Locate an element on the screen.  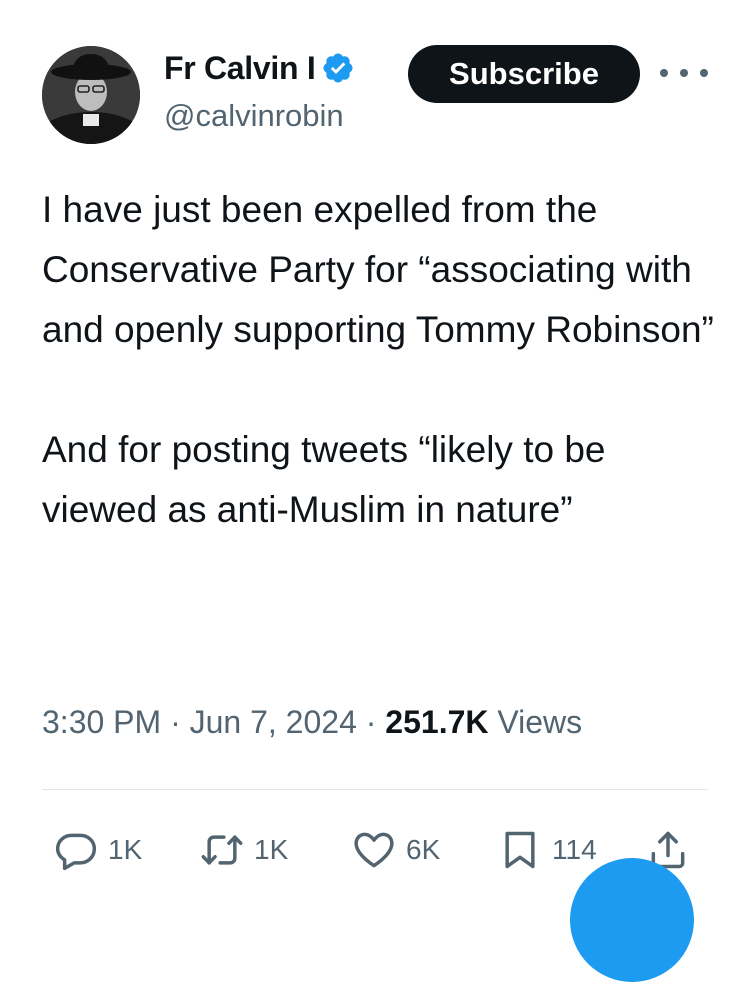
reply-count: 1K is located at coordinates (125, 849).